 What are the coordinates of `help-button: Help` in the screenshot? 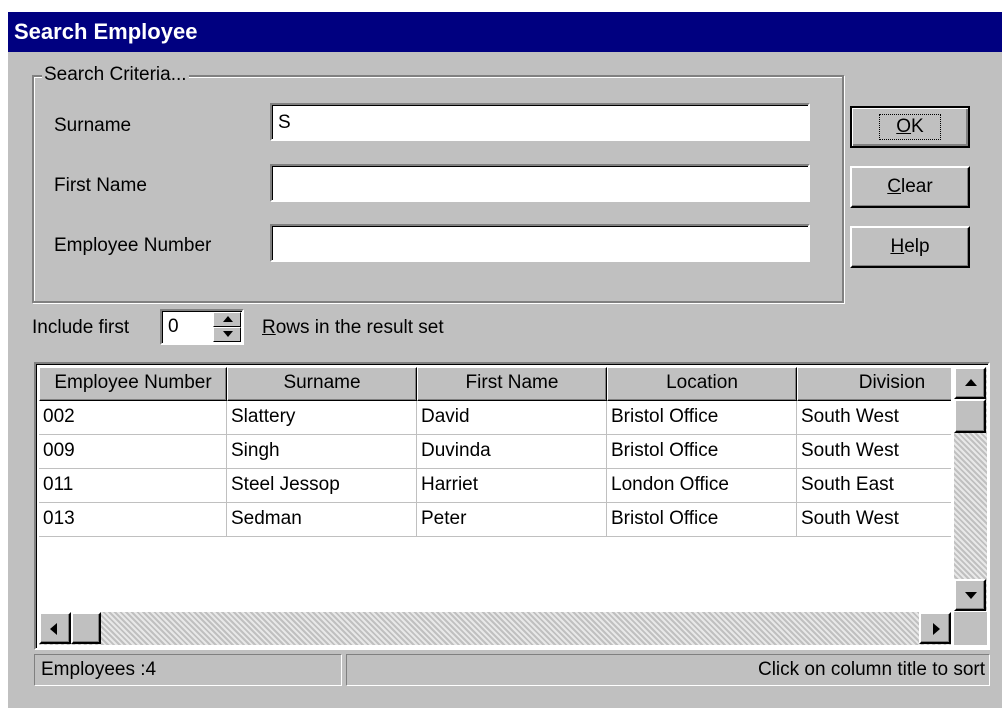 It's located at (910, 247).